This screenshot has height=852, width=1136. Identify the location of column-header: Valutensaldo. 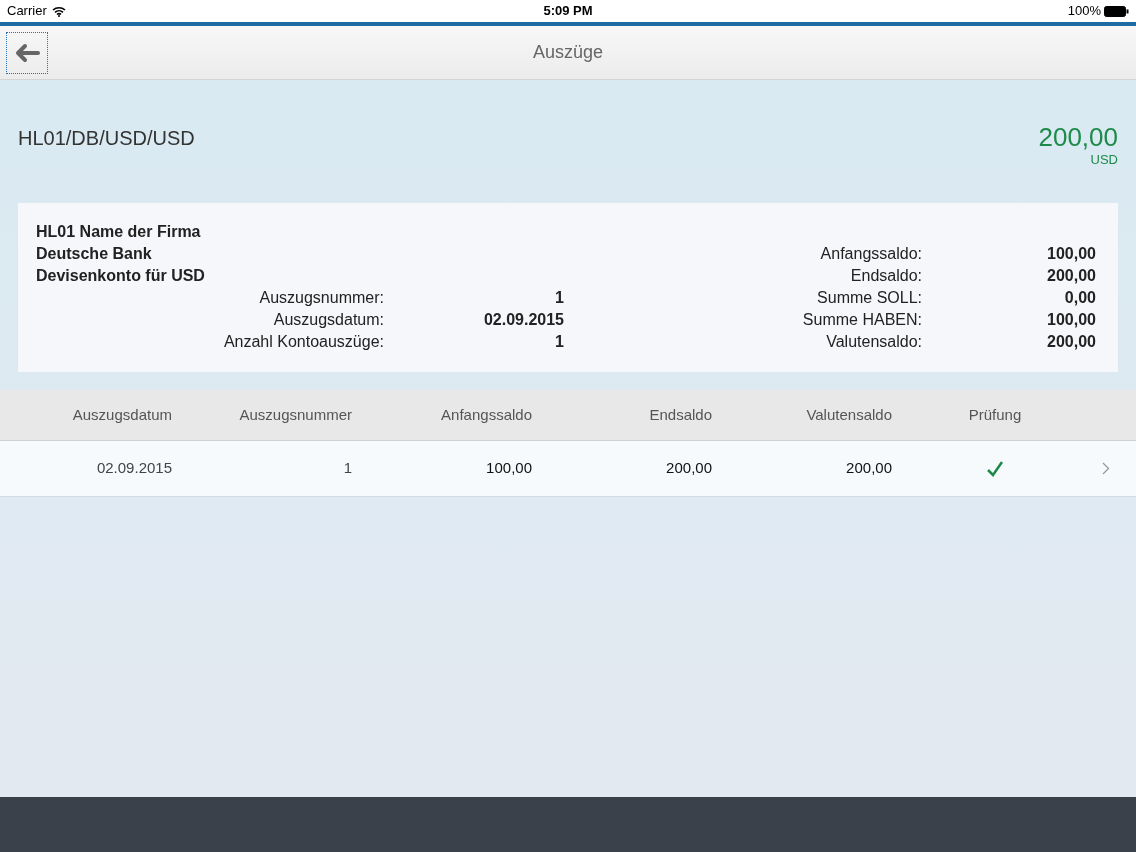
(848, 414).